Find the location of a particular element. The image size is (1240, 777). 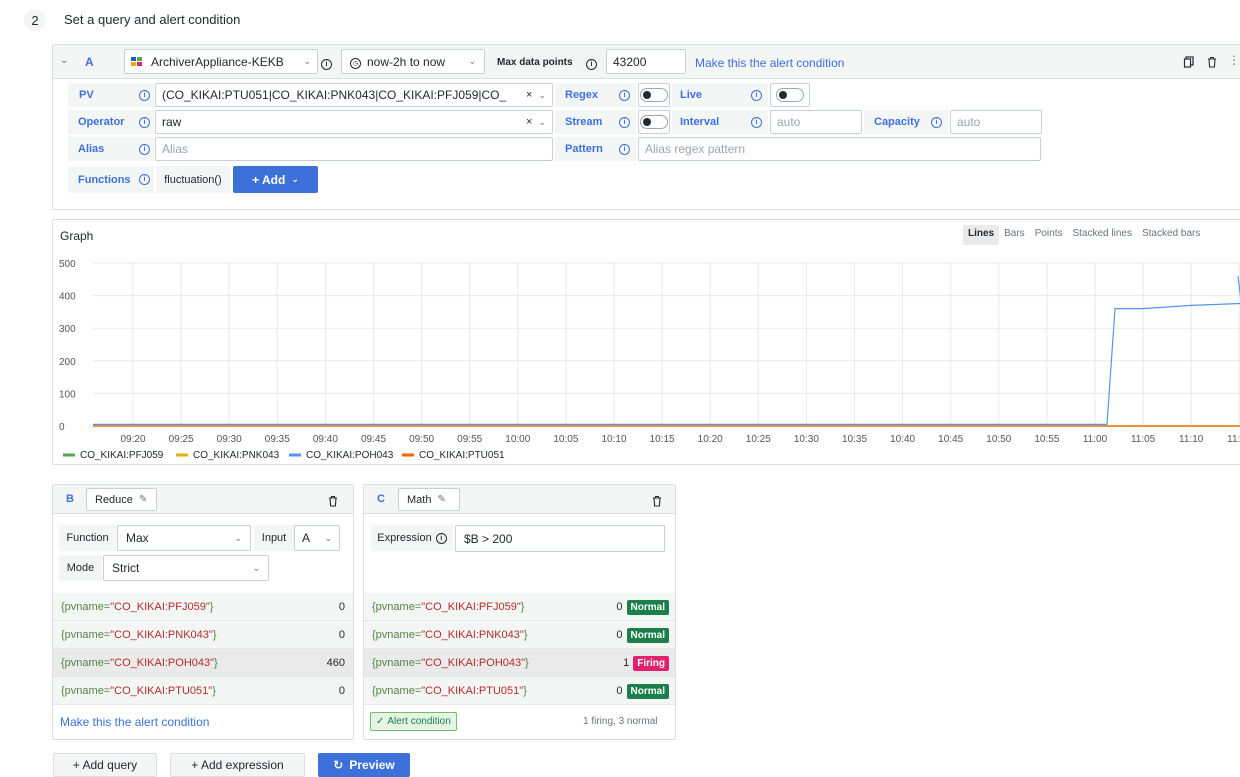

stream-toggle is located at coordinates (654, 122).